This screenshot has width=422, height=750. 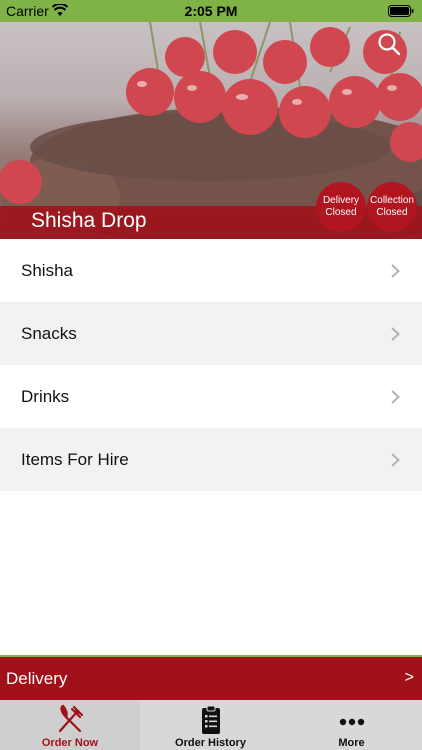 What do you see at coordinates (211, 396) in the screenshot?
I see `category-row-drinks: Drinks` at bounding box center [211, 396].